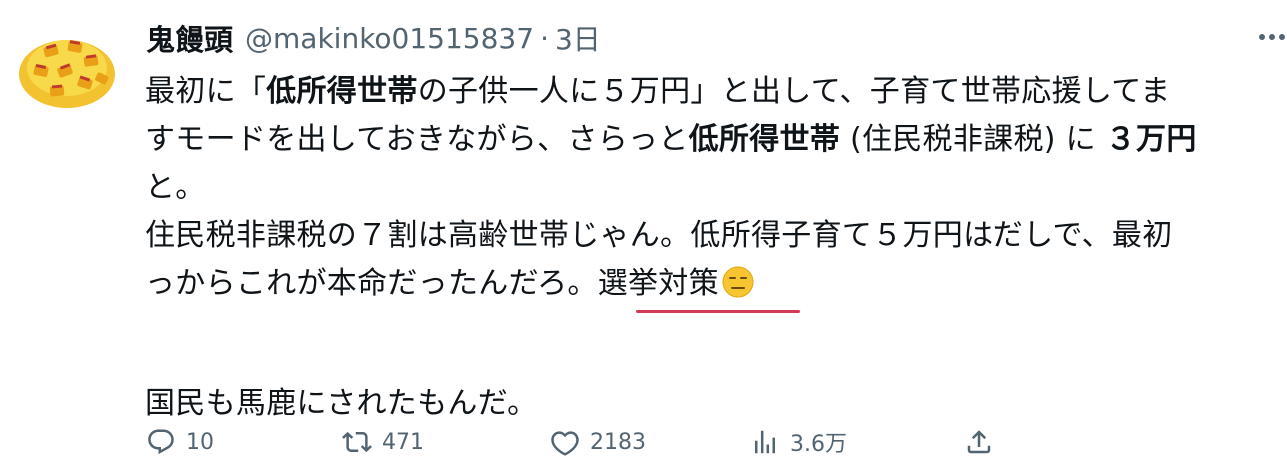 Image resolution: width=1287 pixels, height=473 pixels. What do you see at coordinates (357, 442) in the screenshot?
I see `retweet-icon` at bounding box center [357, 442].